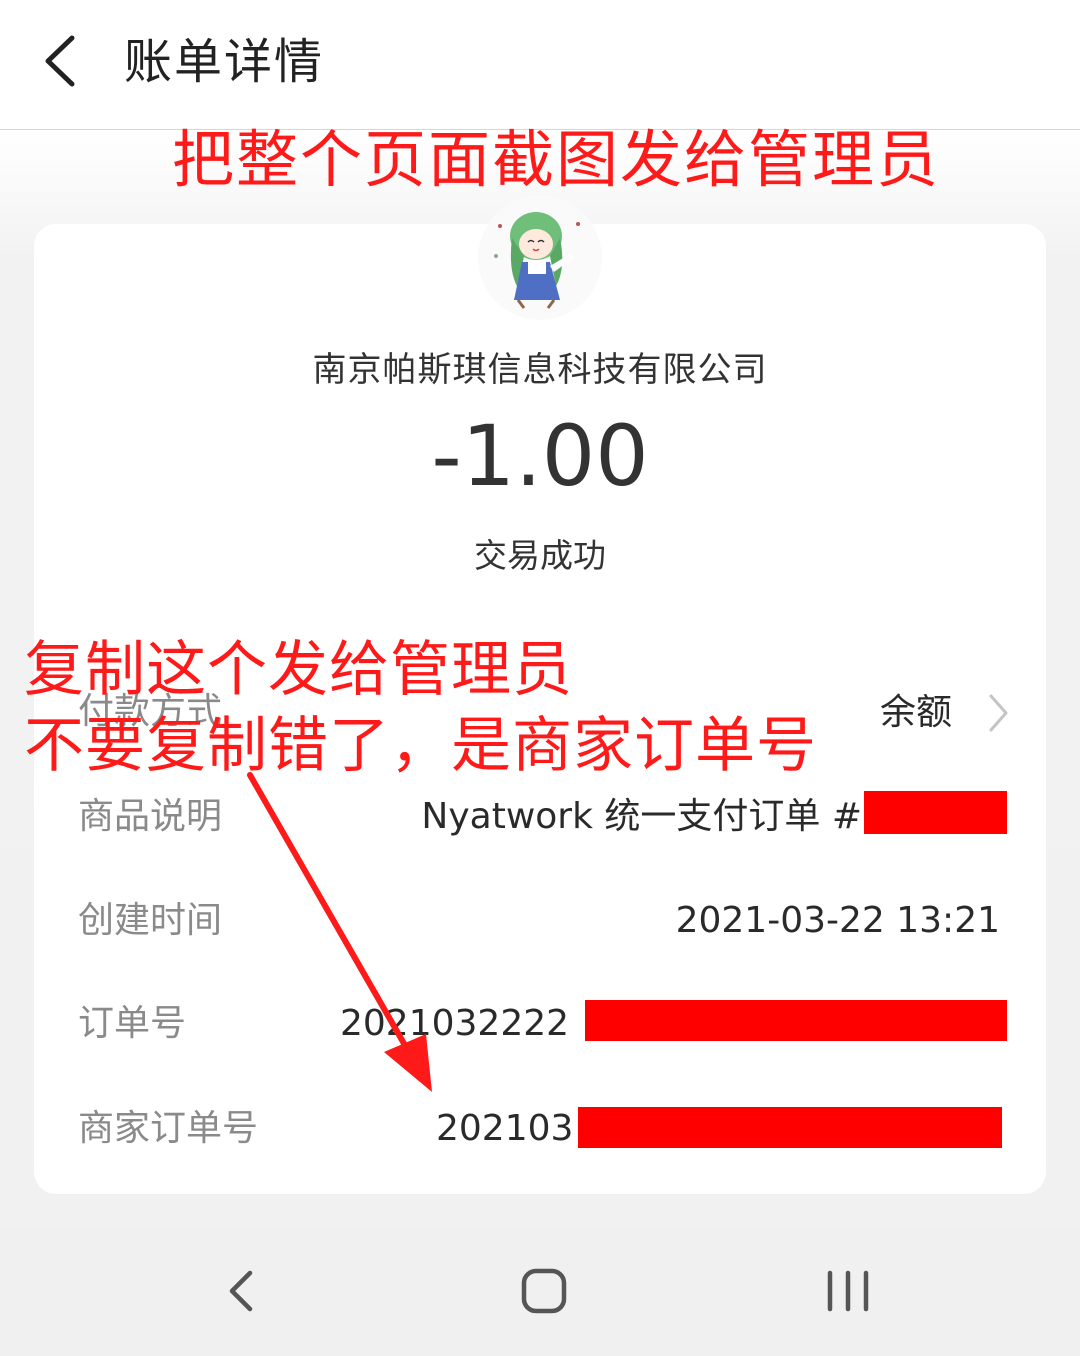 This screenshot has width=1080, height=1356. I want to click on chevron-right-icon, so click(998, 713).